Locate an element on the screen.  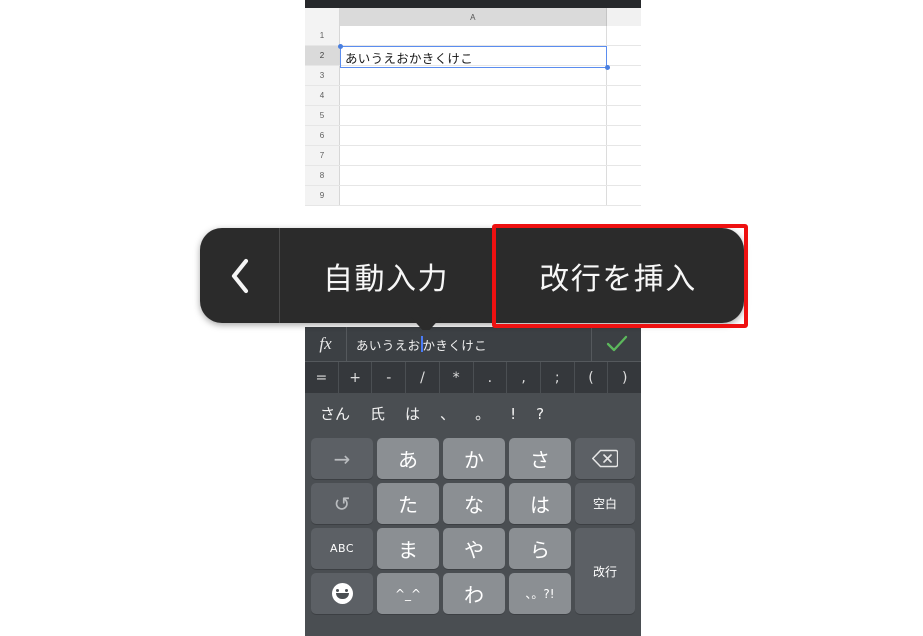
symbol-key-plus: + is located at coordinates (356, 377).